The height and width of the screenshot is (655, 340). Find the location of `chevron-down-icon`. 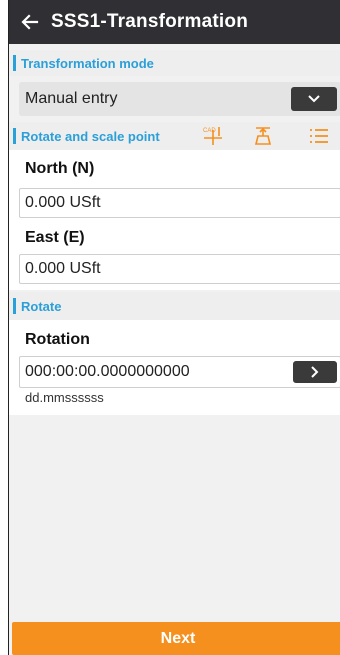

chevron-down-icon is located at coordinates (314, 99).